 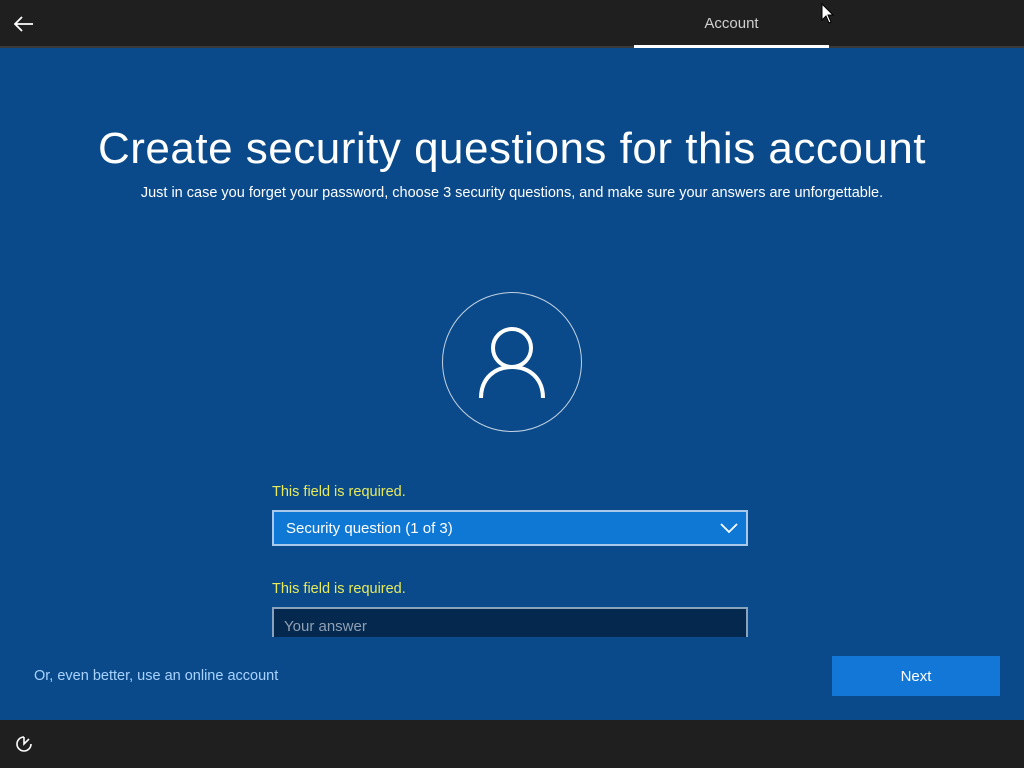 What do you see at coordinates (916, 676) in the screenshot?
I see `next-button: Next` at bounding box center [916, 676].